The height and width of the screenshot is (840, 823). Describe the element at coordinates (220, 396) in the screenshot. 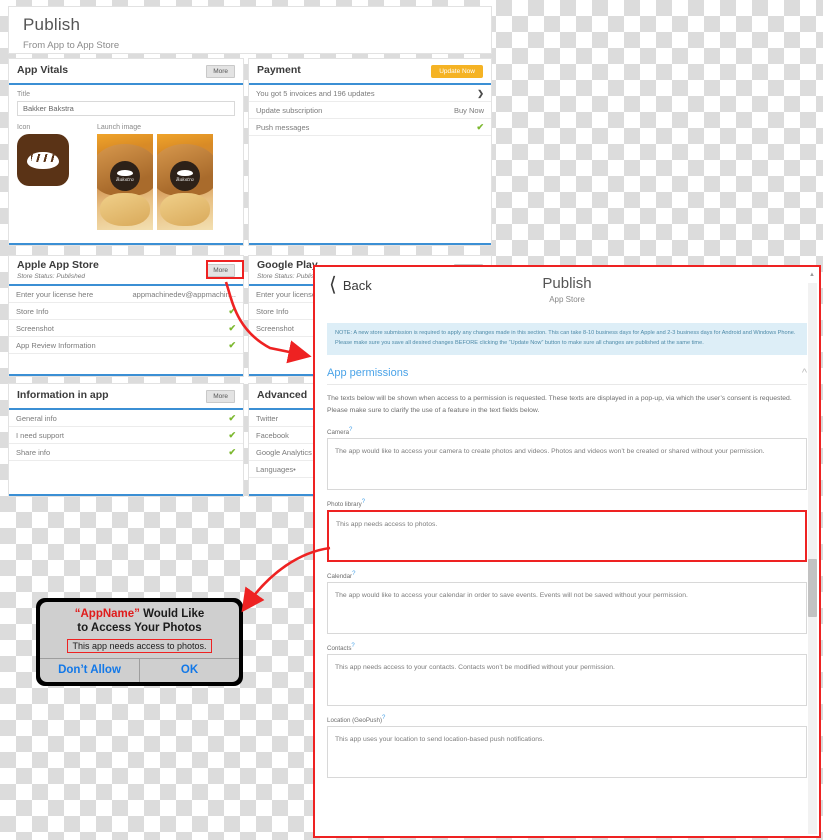

I see `information-in-app-more-button: More` at that location.